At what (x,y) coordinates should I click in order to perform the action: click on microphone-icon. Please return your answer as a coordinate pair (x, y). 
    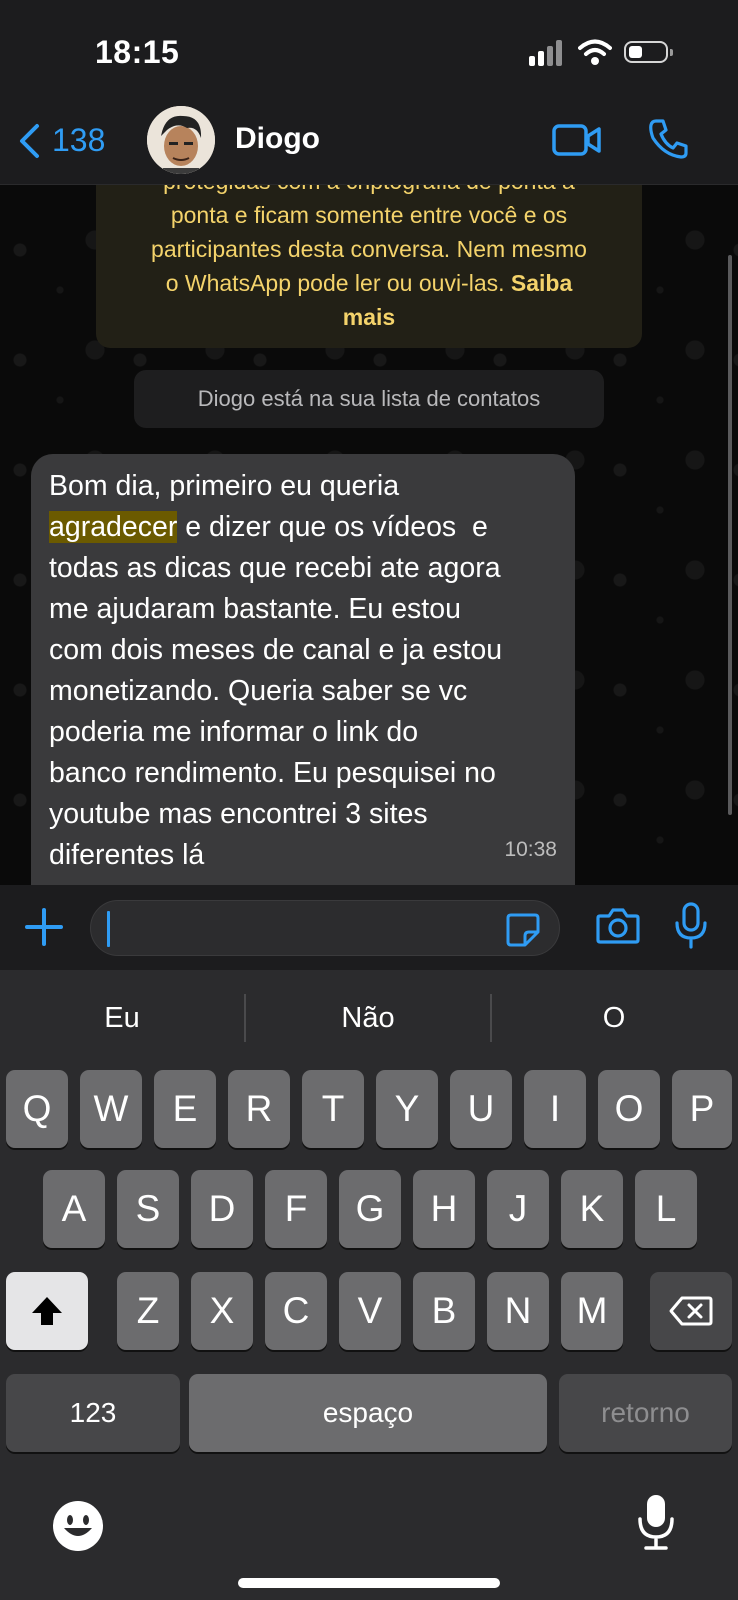
    Looking at the image, I should click on (691, 926).